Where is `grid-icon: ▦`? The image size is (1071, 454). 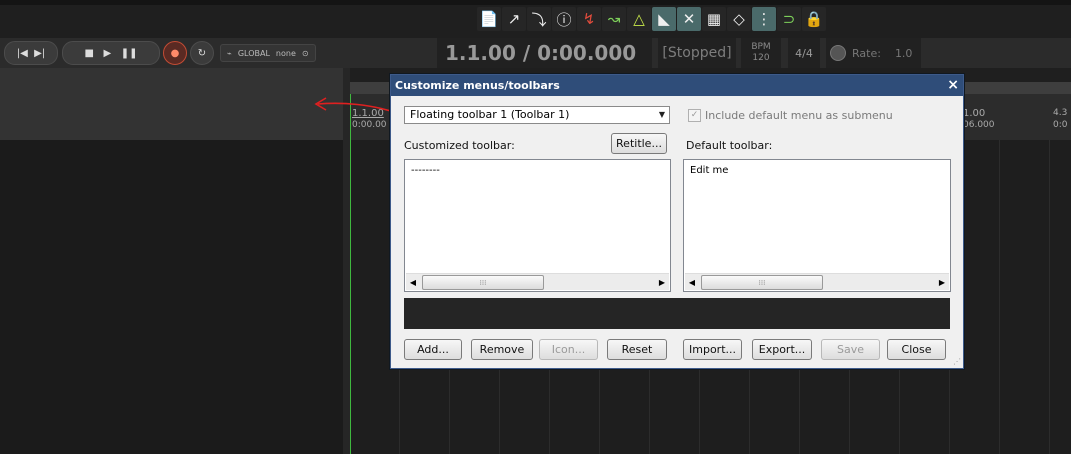
grid-icon: ▦ is located at coordinates (714, 19).